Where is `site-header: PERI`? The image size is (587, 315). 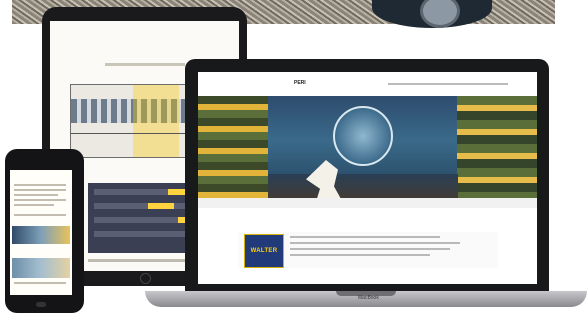 site-header: PERI is located at coordinates (367, 84).